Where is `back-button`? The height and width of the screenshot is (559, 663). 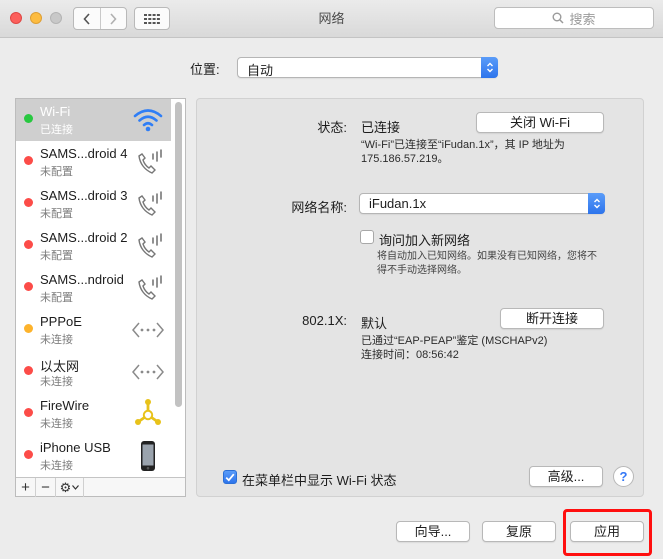
back-button is located at coordinates (87, 18).